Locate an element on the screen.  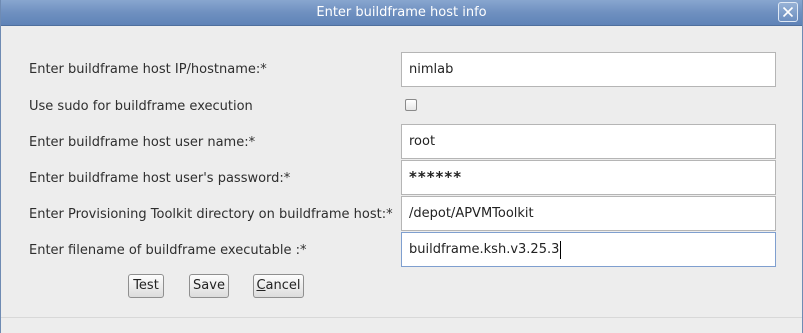
password-input: ****** is located at coordinates (588, 177).